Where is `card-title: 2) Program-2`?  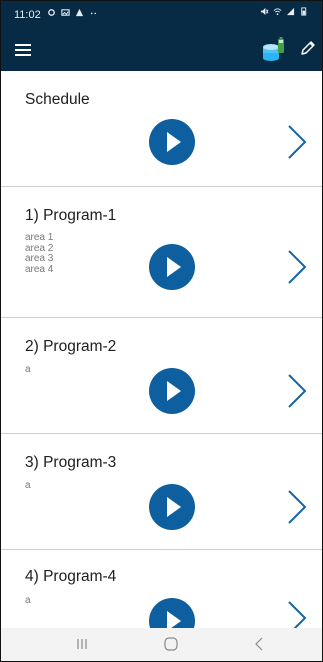
card-title: 2) Program-2 is located at coordinates (71, 346).